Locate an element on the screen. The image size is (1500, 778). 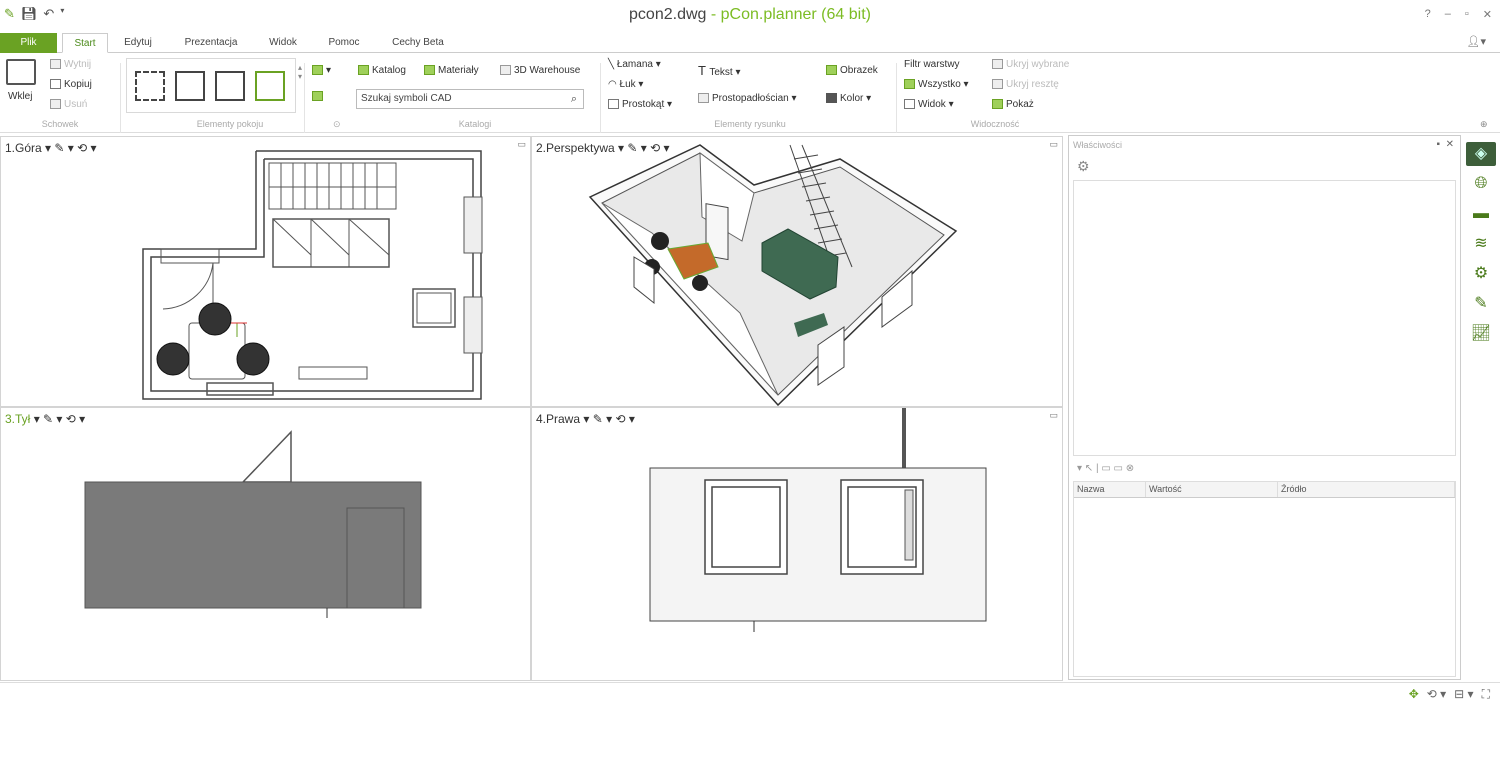
copy-button: Kopiuj is located at coordinates (71, 84).